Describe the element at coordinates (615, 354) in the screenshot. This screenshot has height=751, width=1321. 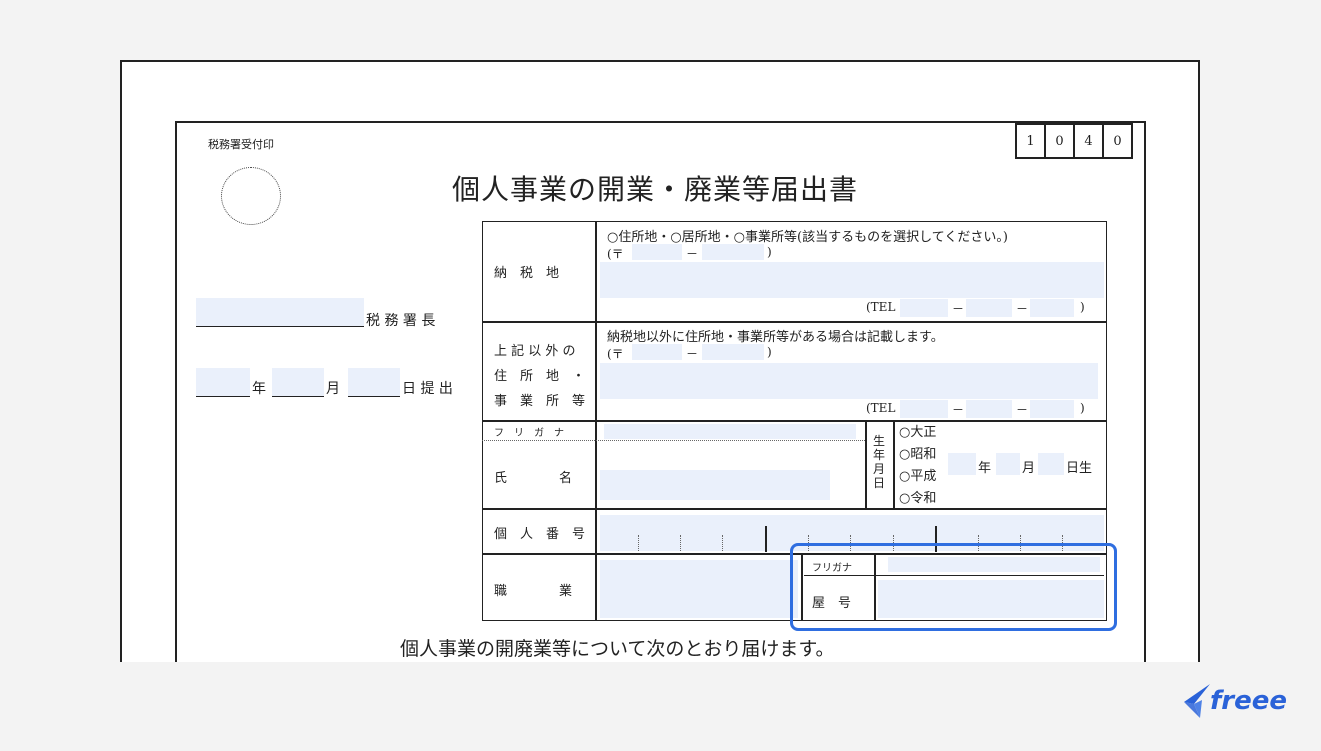
I see `other-postal-open: (〒` at that location.